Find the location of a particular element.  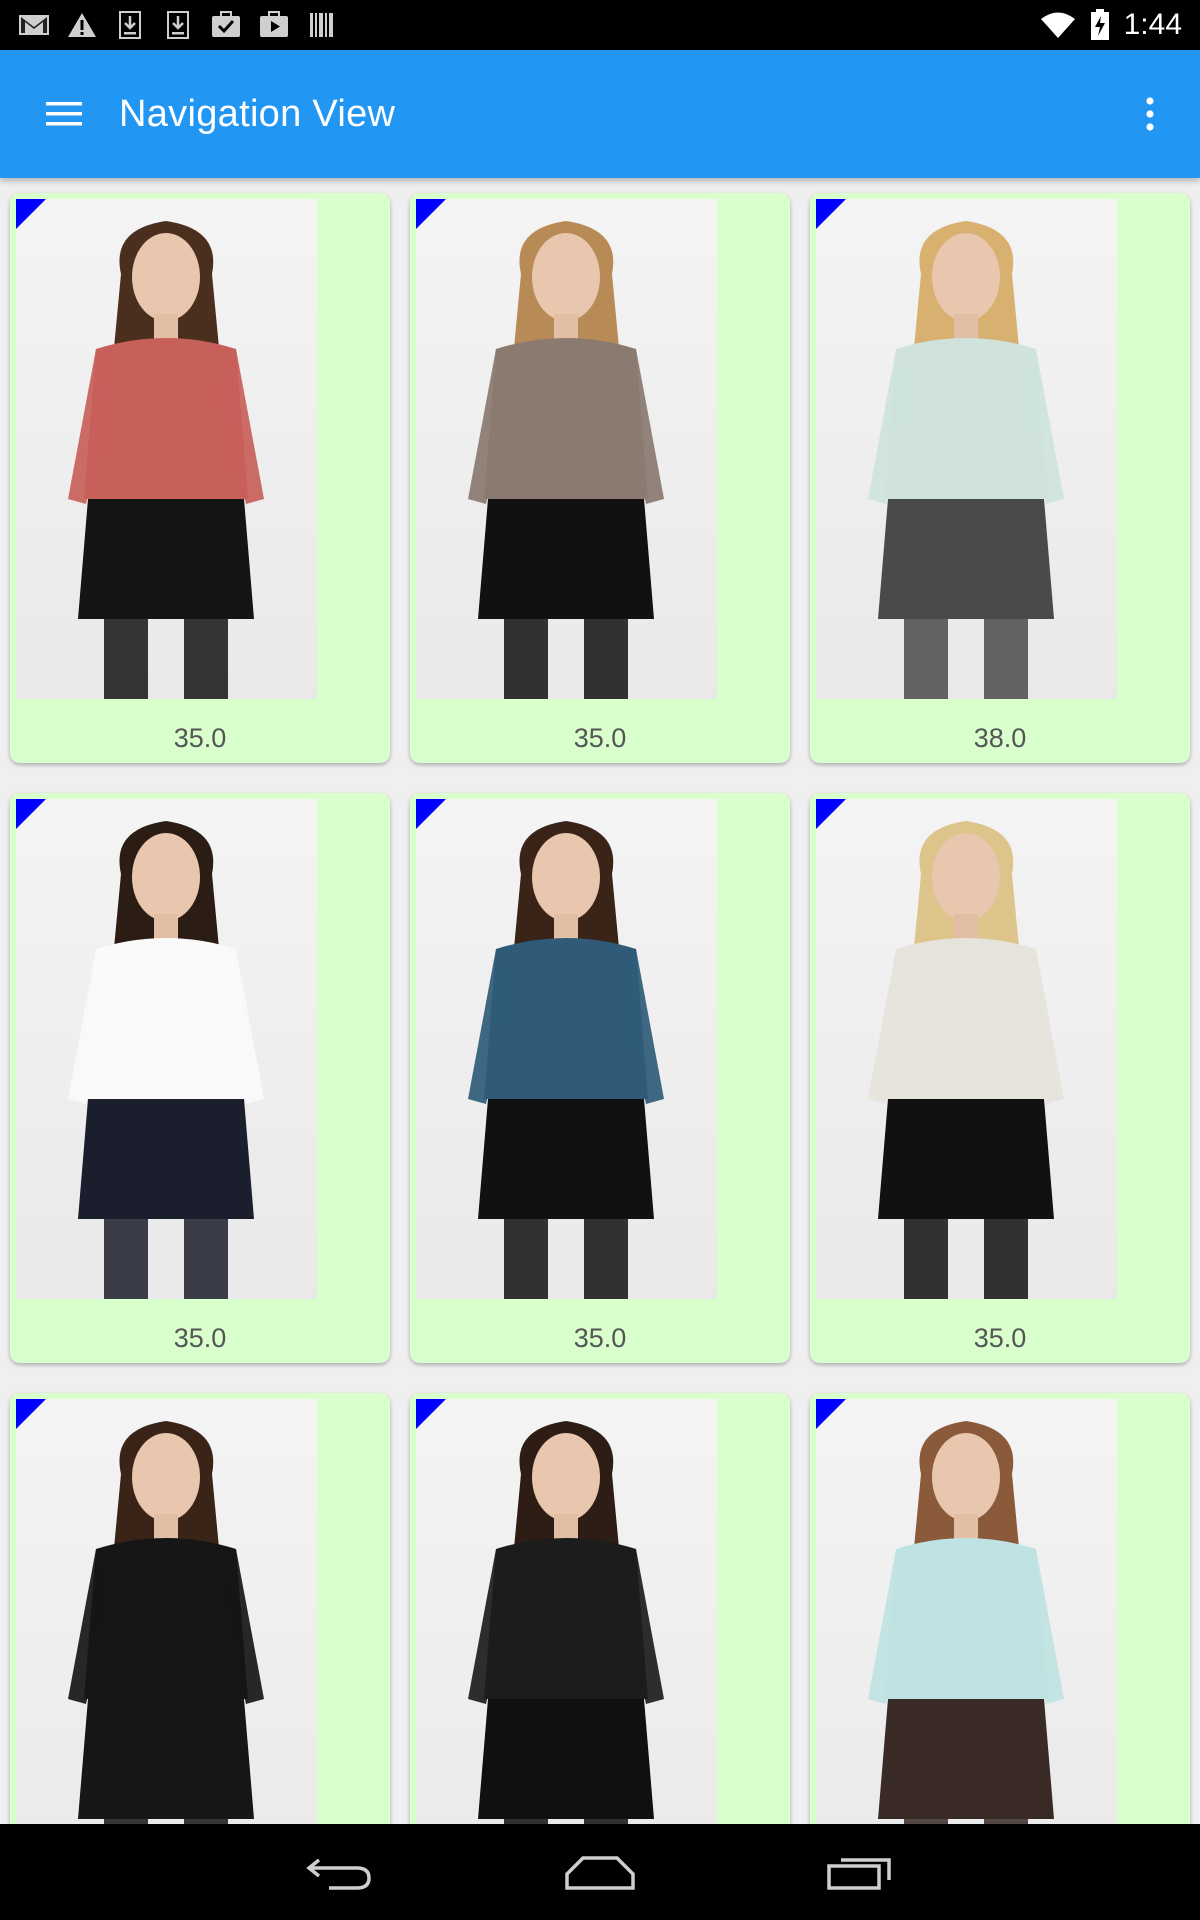

barcode-icon is located at coordinates (322, 25).